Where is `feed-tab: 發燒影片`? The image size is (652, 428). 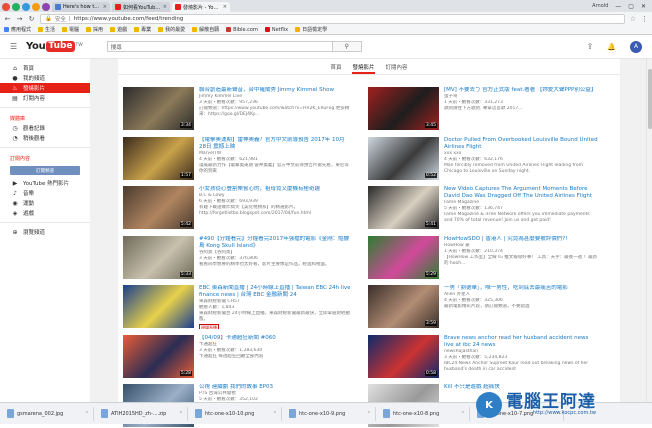
feed-tab: 發燒影片 is located at coordinates (363, 68).